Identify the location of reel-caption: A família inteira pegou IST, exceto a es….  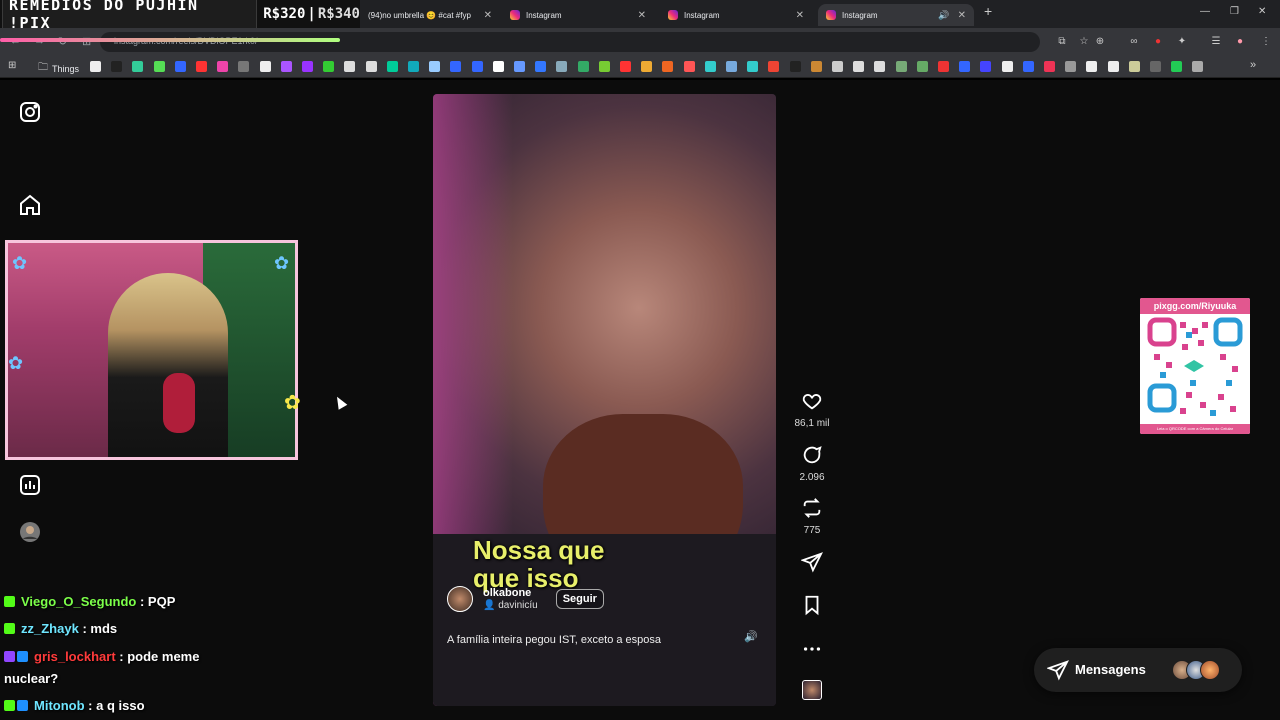
(554, 640).